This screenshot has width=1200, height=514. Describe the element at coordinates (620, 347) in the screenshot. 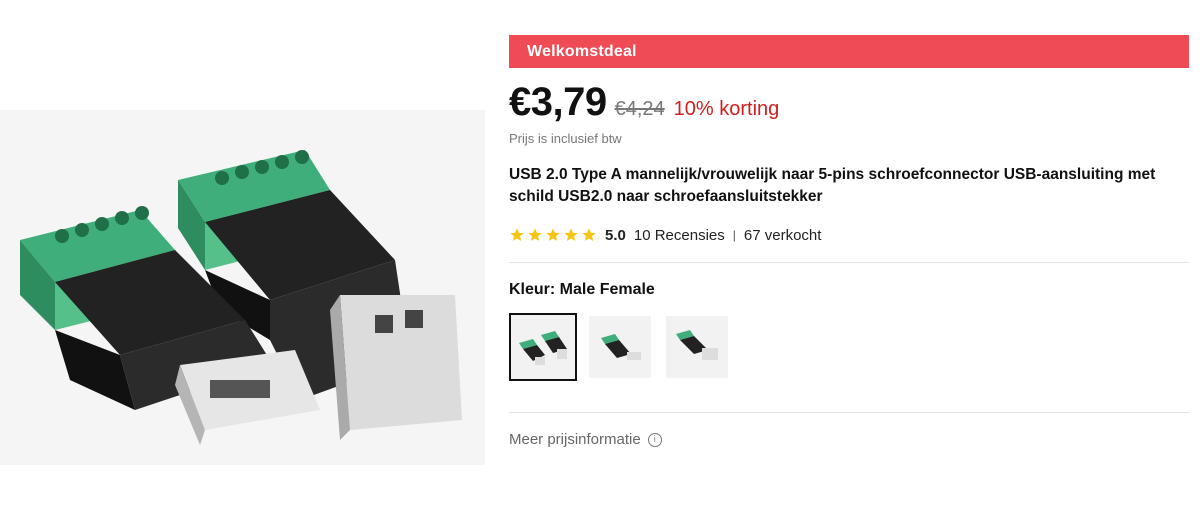

I see `variant-option-male-adapter` at that location.